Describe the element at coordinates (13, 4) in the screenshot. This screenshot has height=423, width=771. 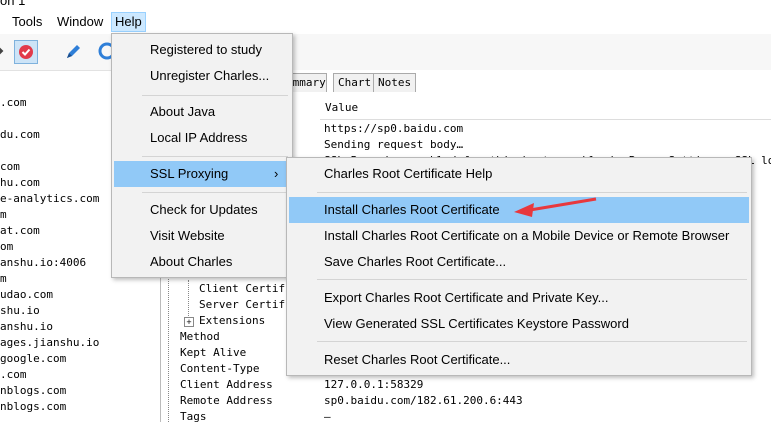
I see `window-title: on 1` at that location.